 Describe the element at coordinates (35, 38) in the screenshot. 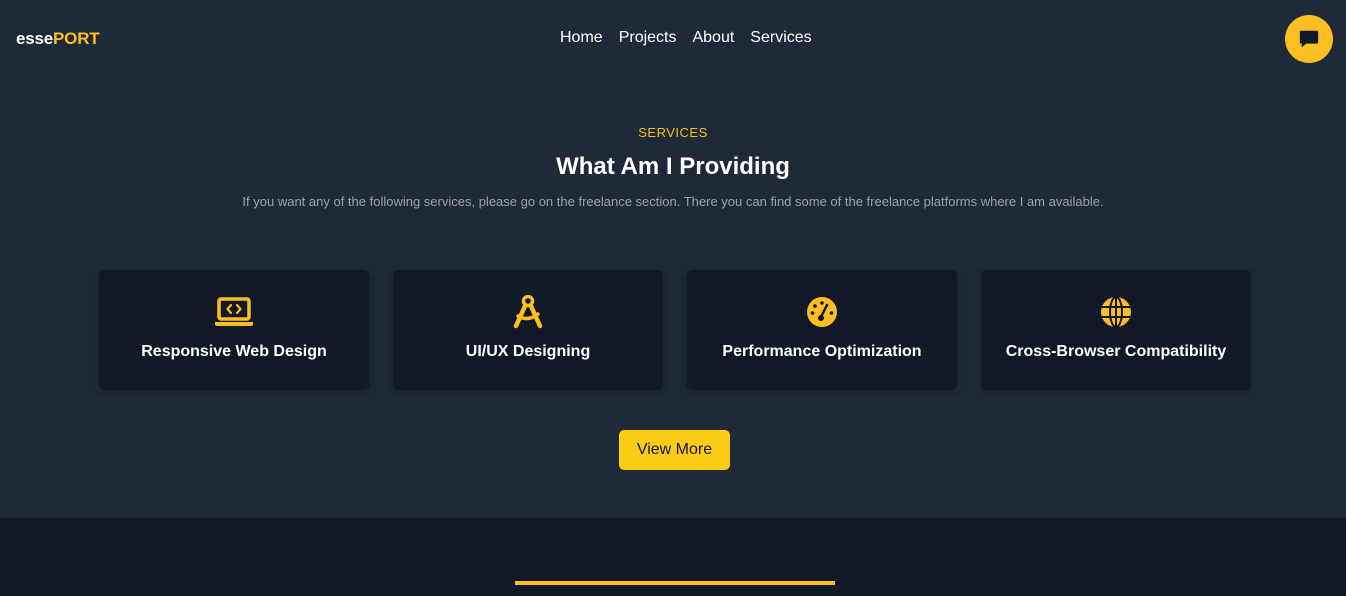

I see `logo-text-main: esse` at that location.